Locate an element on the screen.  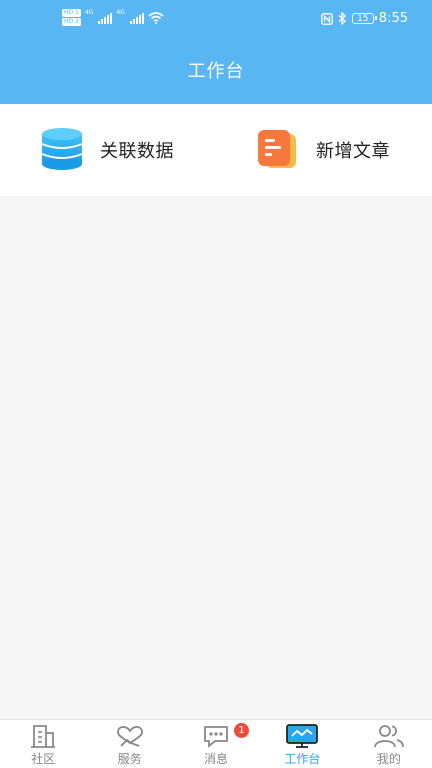
hd-badges: HD 1 HD 2 is located at coordinates (71, 17).